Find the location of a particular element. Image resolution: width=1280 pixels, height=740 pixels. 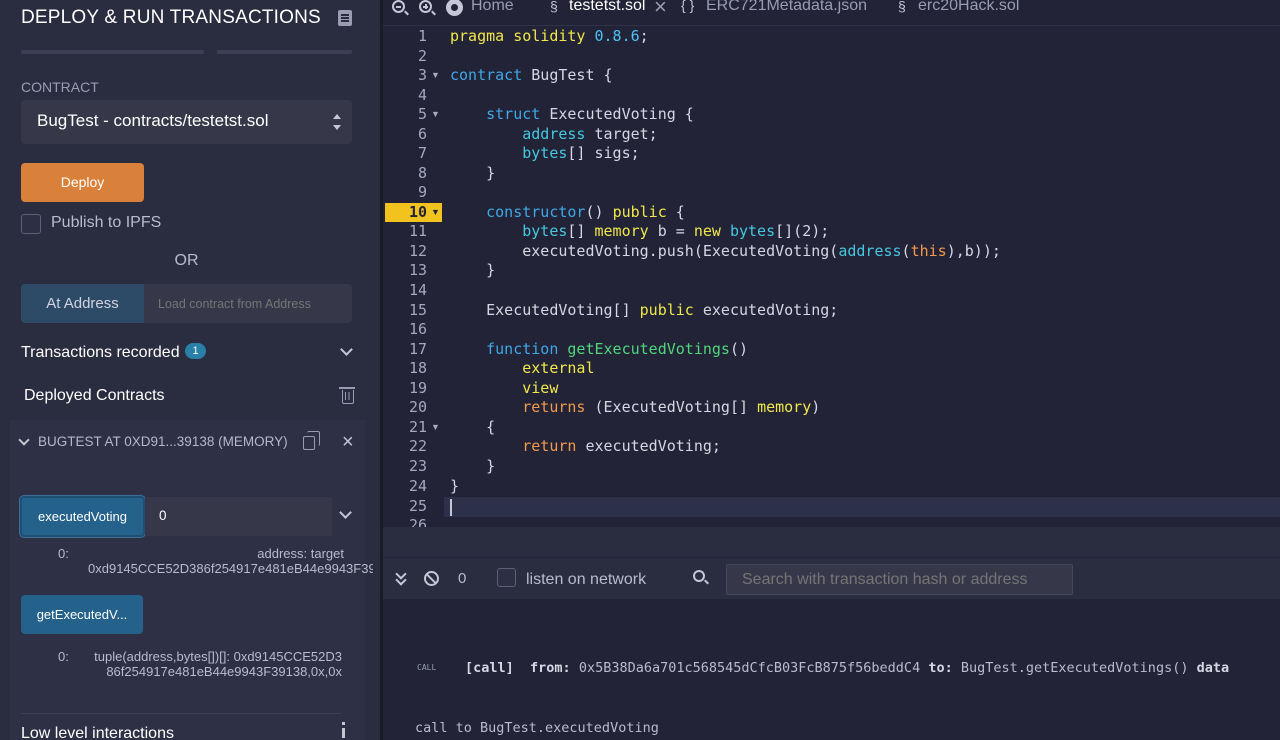

publish-ipfs-label: Publish to IPFS is located at coordinates (106, 222).